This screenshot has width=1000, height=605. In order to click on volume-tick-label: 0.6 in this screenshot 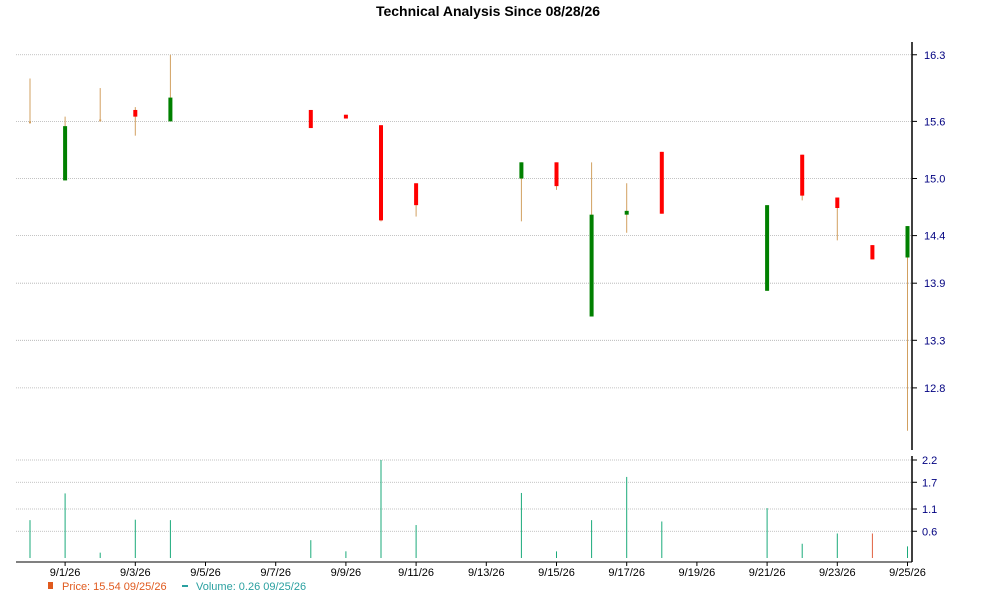, I will do `click(929, 532)`.